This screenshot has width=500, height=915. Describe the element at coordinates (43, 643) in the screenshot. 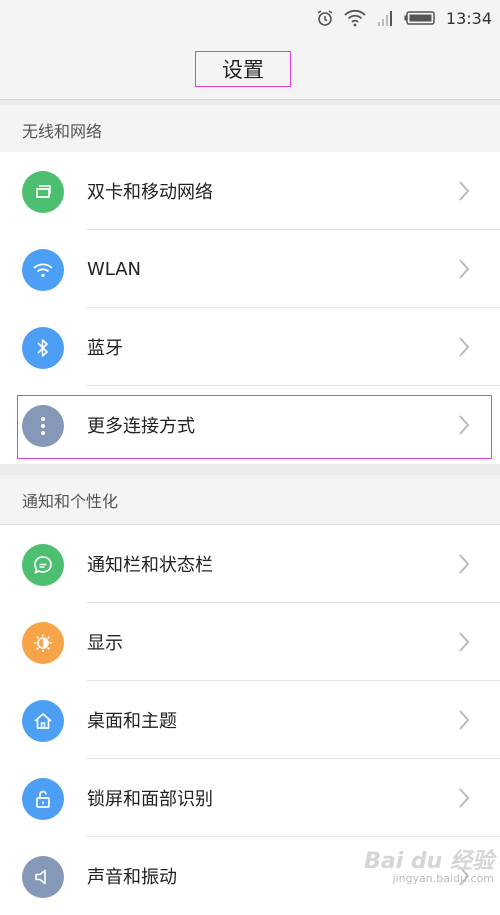

I see `brightness-icon` at that location.